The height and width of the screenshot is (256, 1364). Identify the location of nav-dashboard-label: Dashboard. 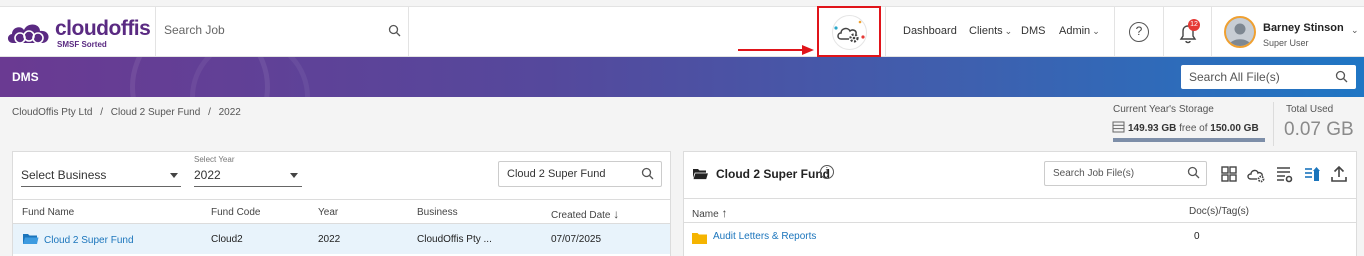
(930, 31).